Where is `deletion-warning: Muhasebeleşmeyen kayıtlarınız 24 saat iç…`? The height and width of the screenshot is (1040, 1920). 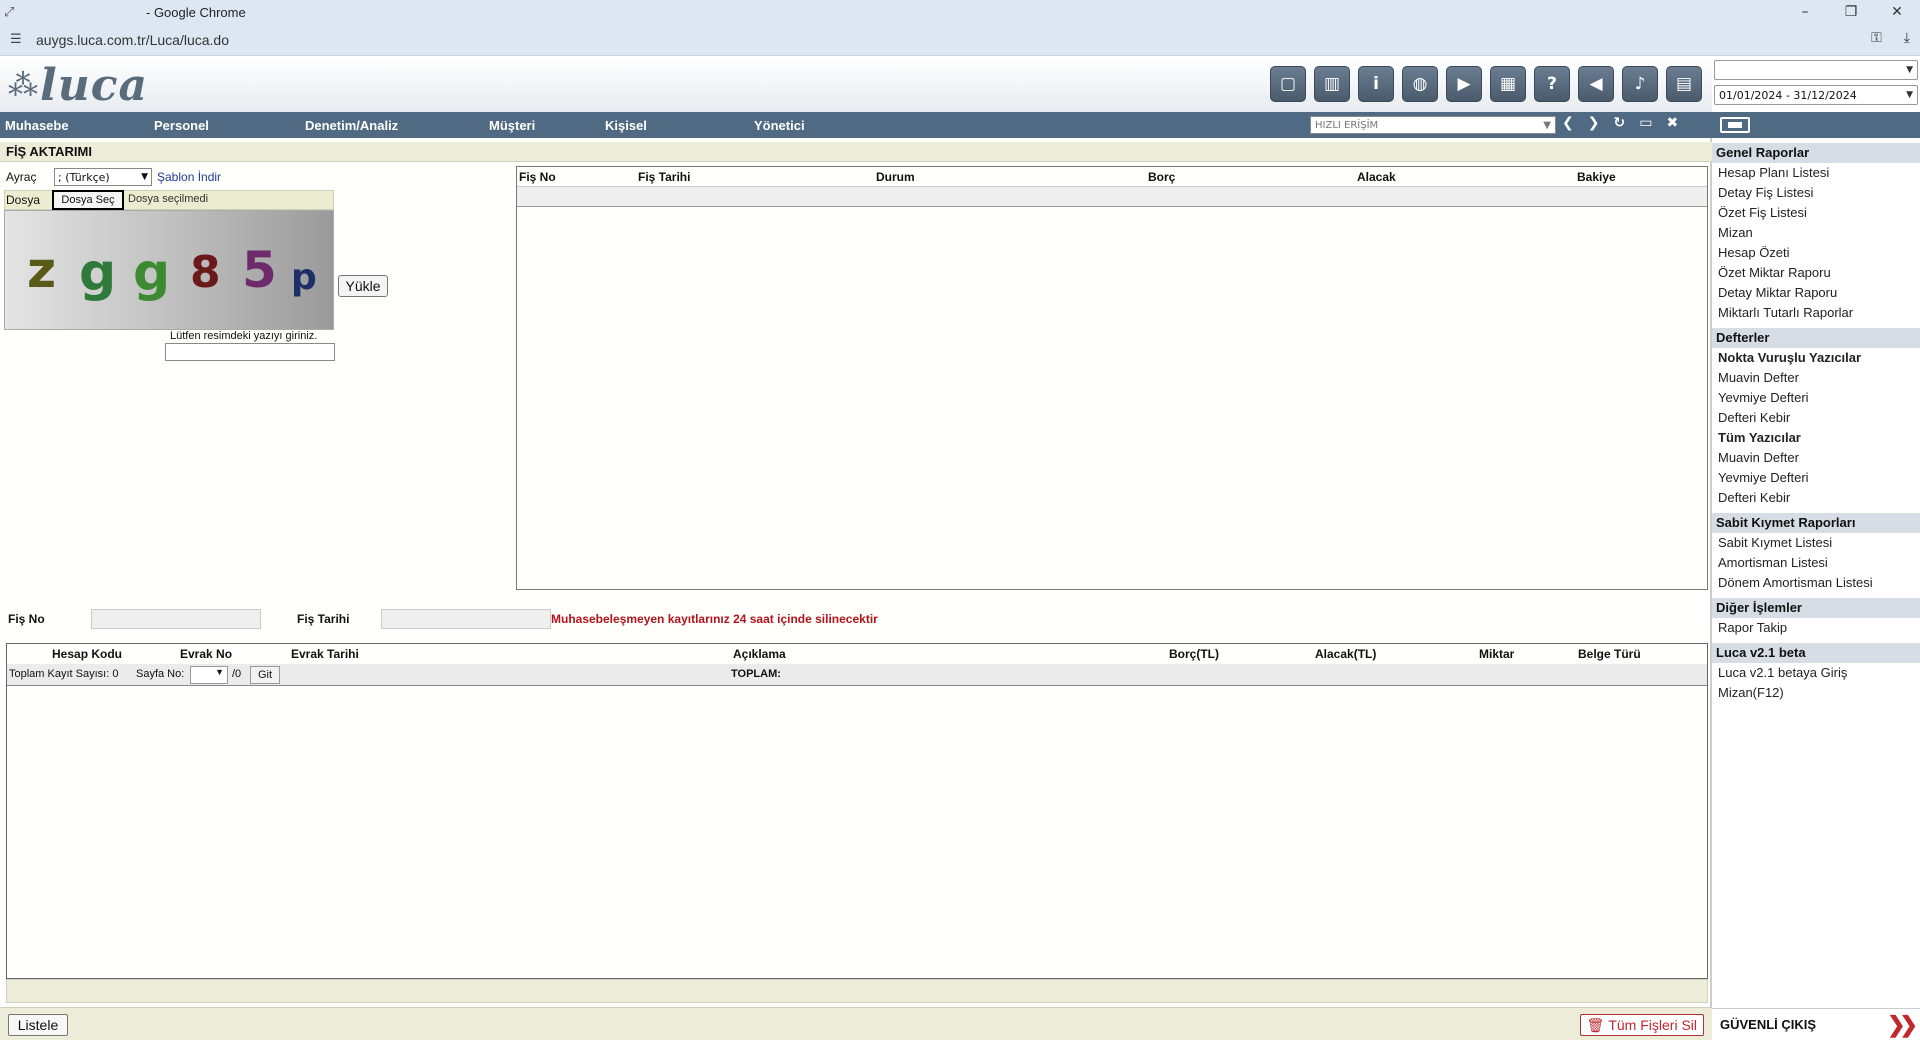
deletion-warning: Muhasebeleşmeyen kayıtlarınız 24 saat iç… is located at coordinates (714, 619).